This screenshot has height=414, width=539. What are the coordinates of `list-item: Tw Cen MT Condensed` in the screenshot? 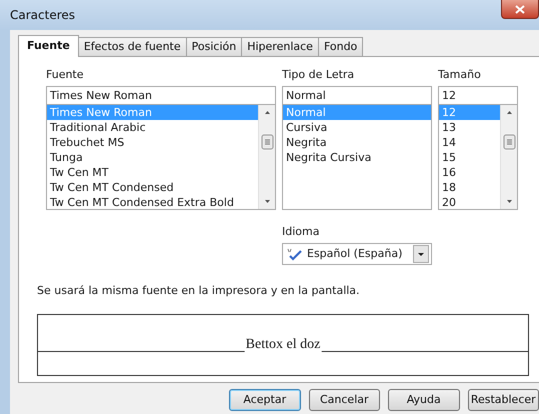 It's located at (152, 187).